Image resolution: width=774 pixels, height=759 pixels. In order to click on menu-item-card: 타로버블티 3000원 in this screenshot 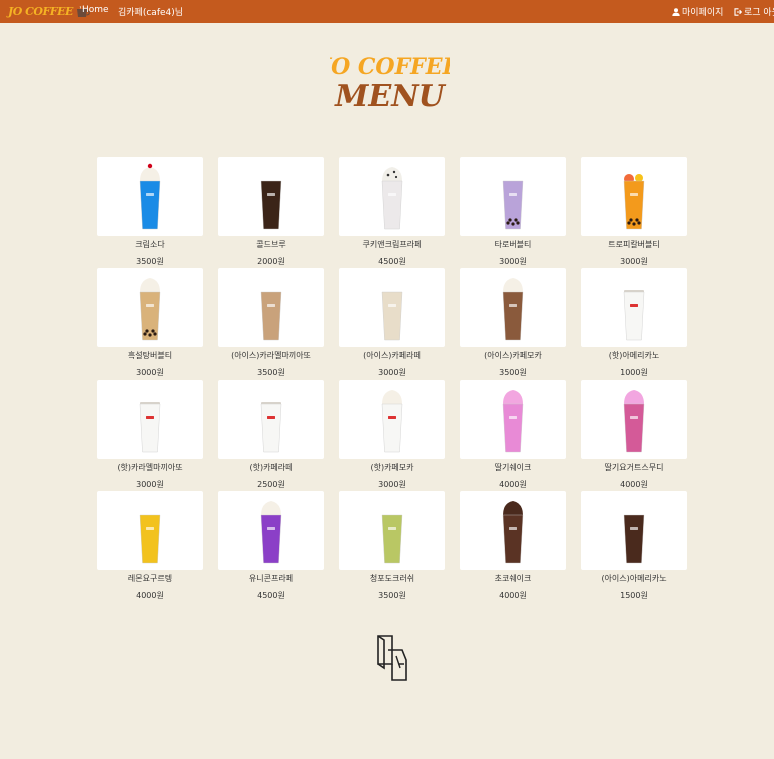, I will do `click(513, 212)`.